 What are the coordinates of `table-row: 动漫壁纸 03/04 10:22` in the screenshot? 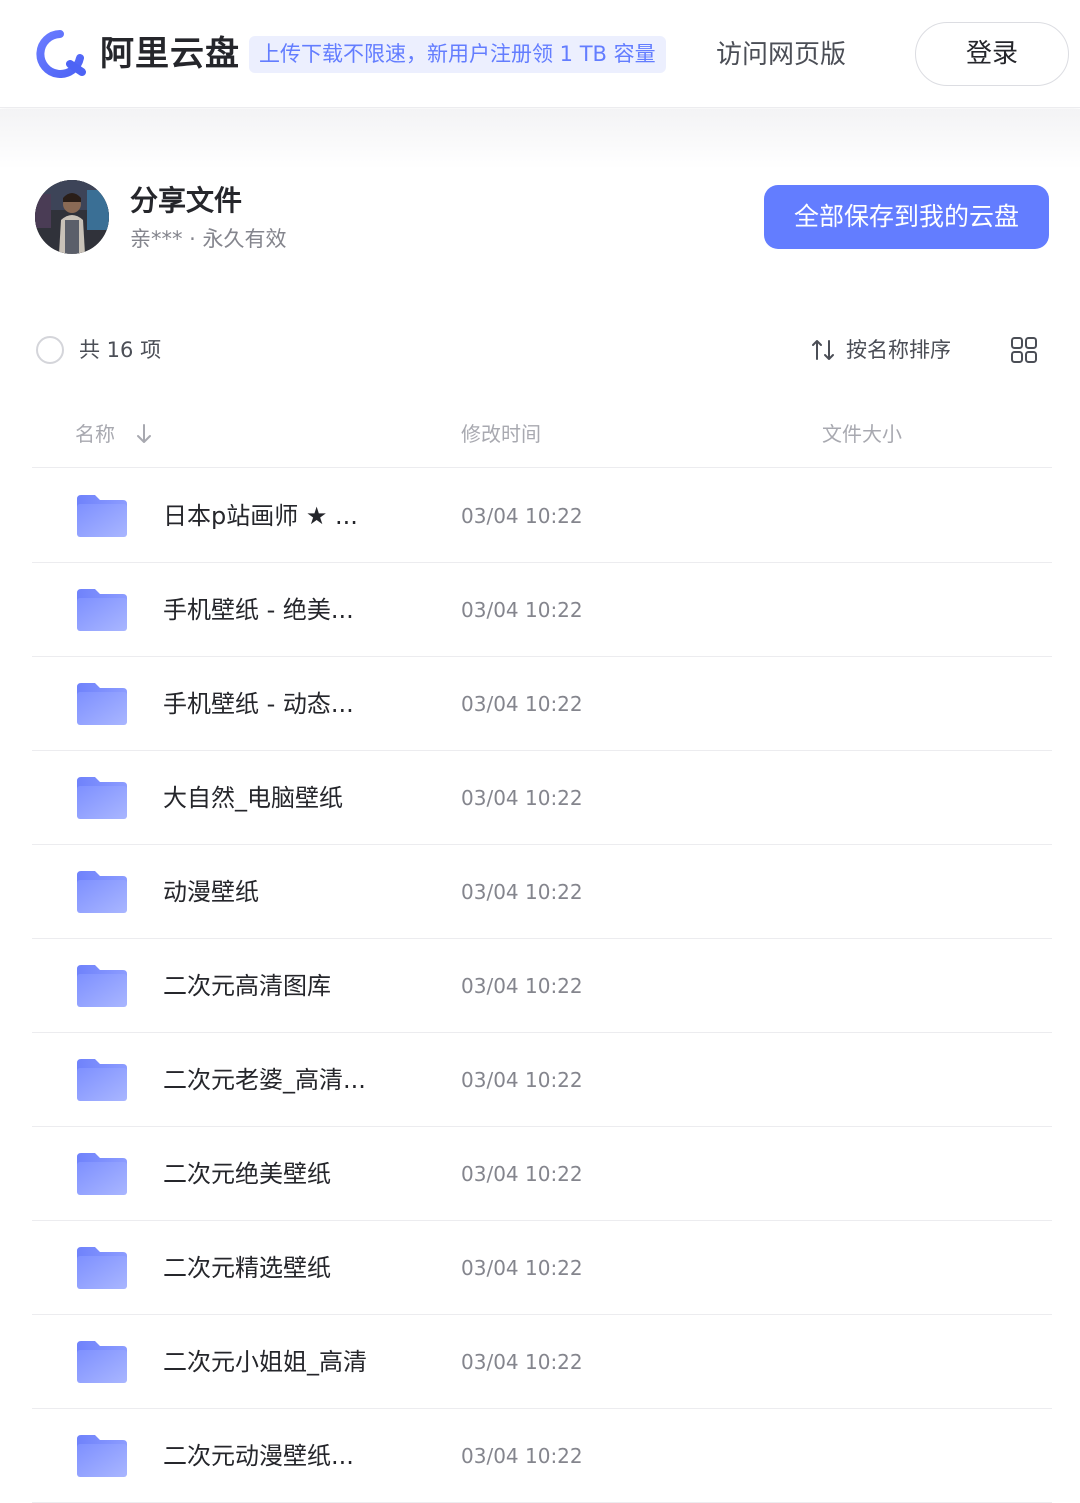 It's located at (542, 892).